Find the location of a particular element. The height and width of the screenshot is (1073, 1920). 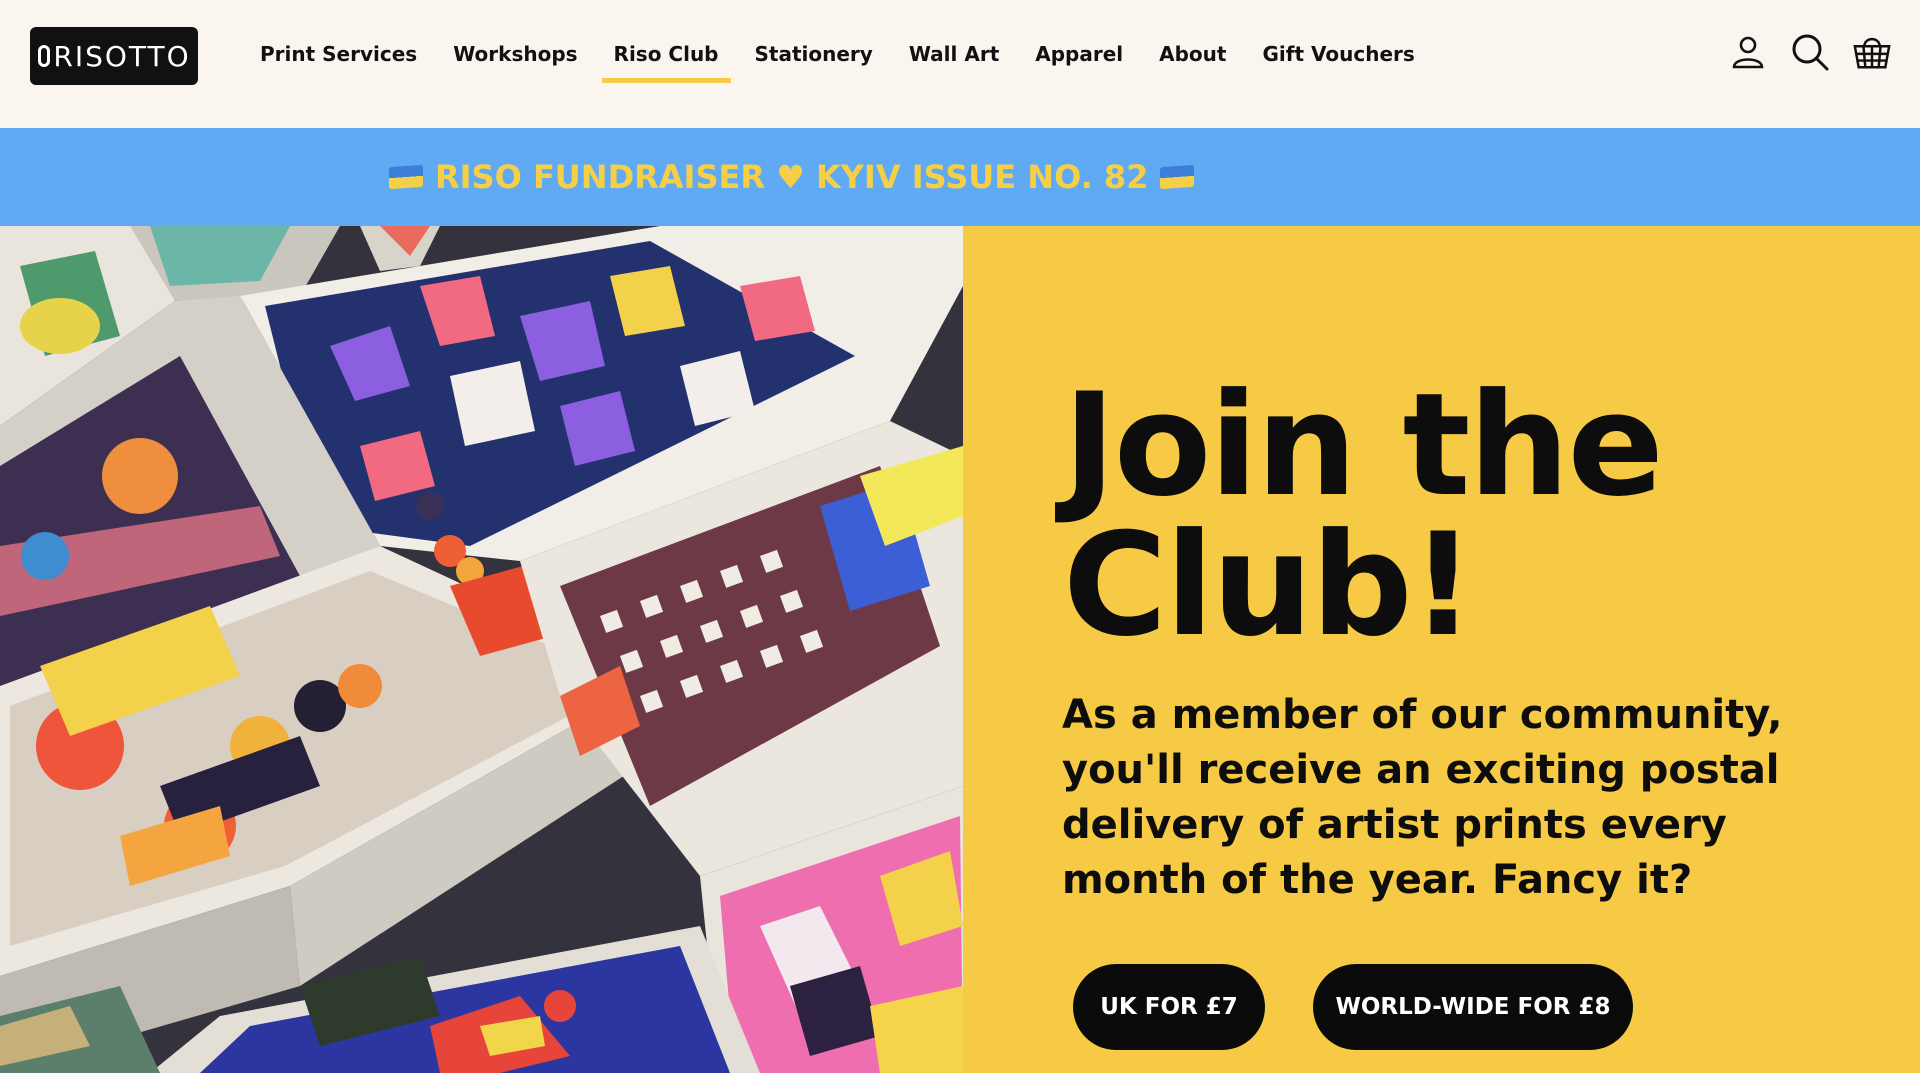

nav-gift-vouchers: Gift Vouchers is located at coordinates (1338, 54).